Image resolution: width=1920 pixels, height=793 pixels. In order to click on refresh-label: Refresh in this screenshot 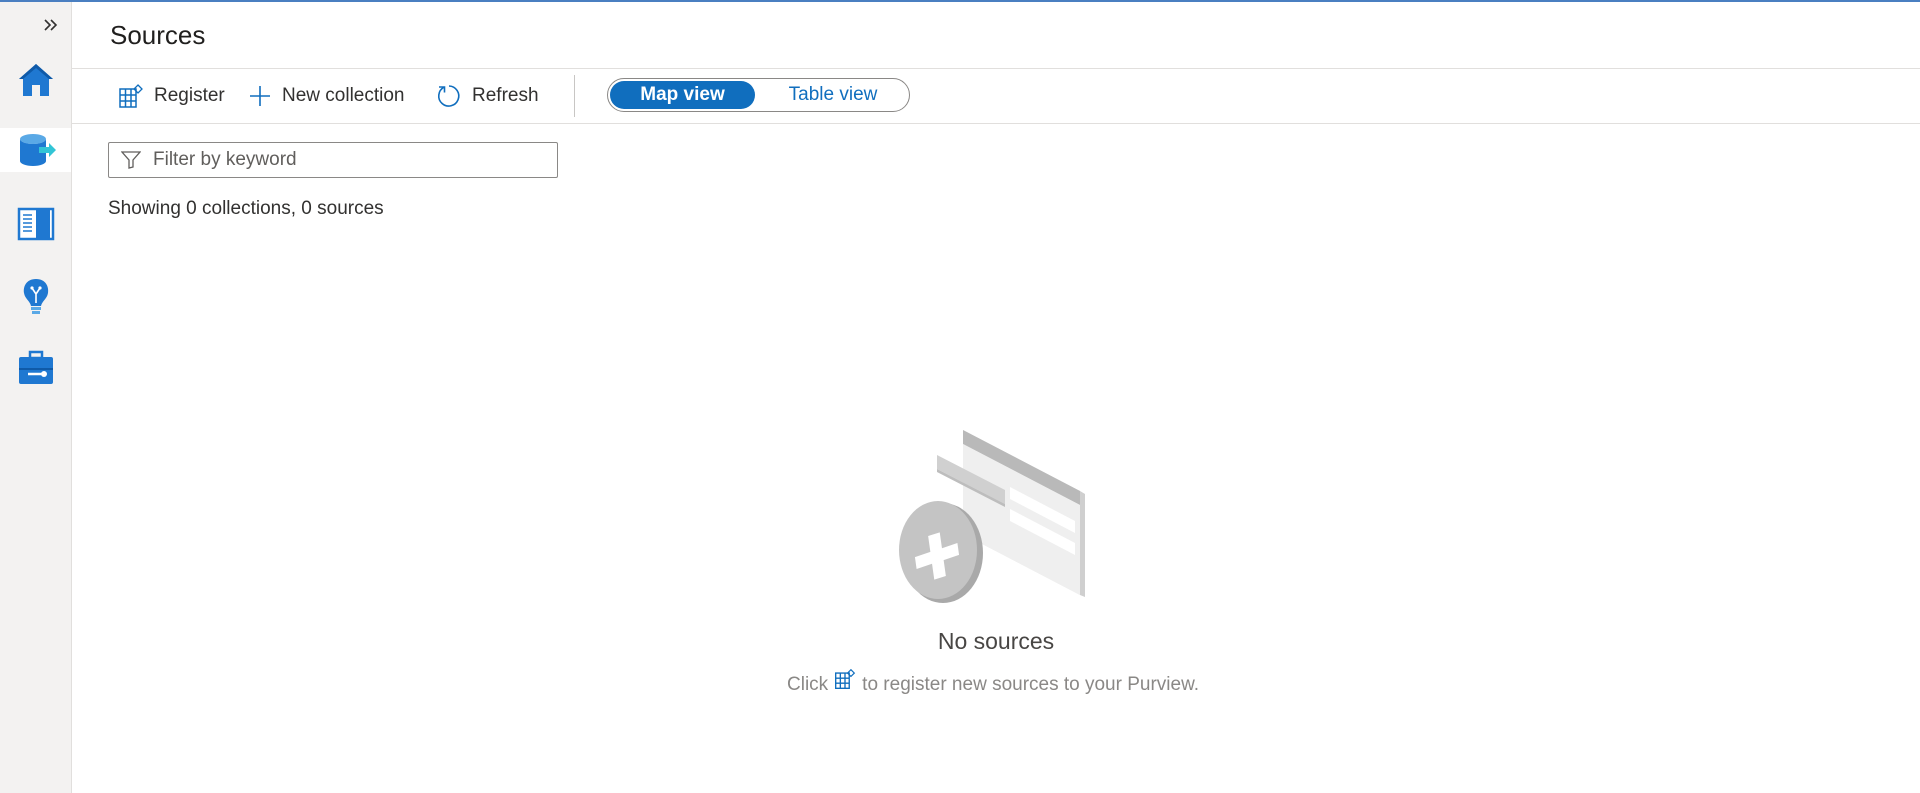, I will do `click(505, 95)`.